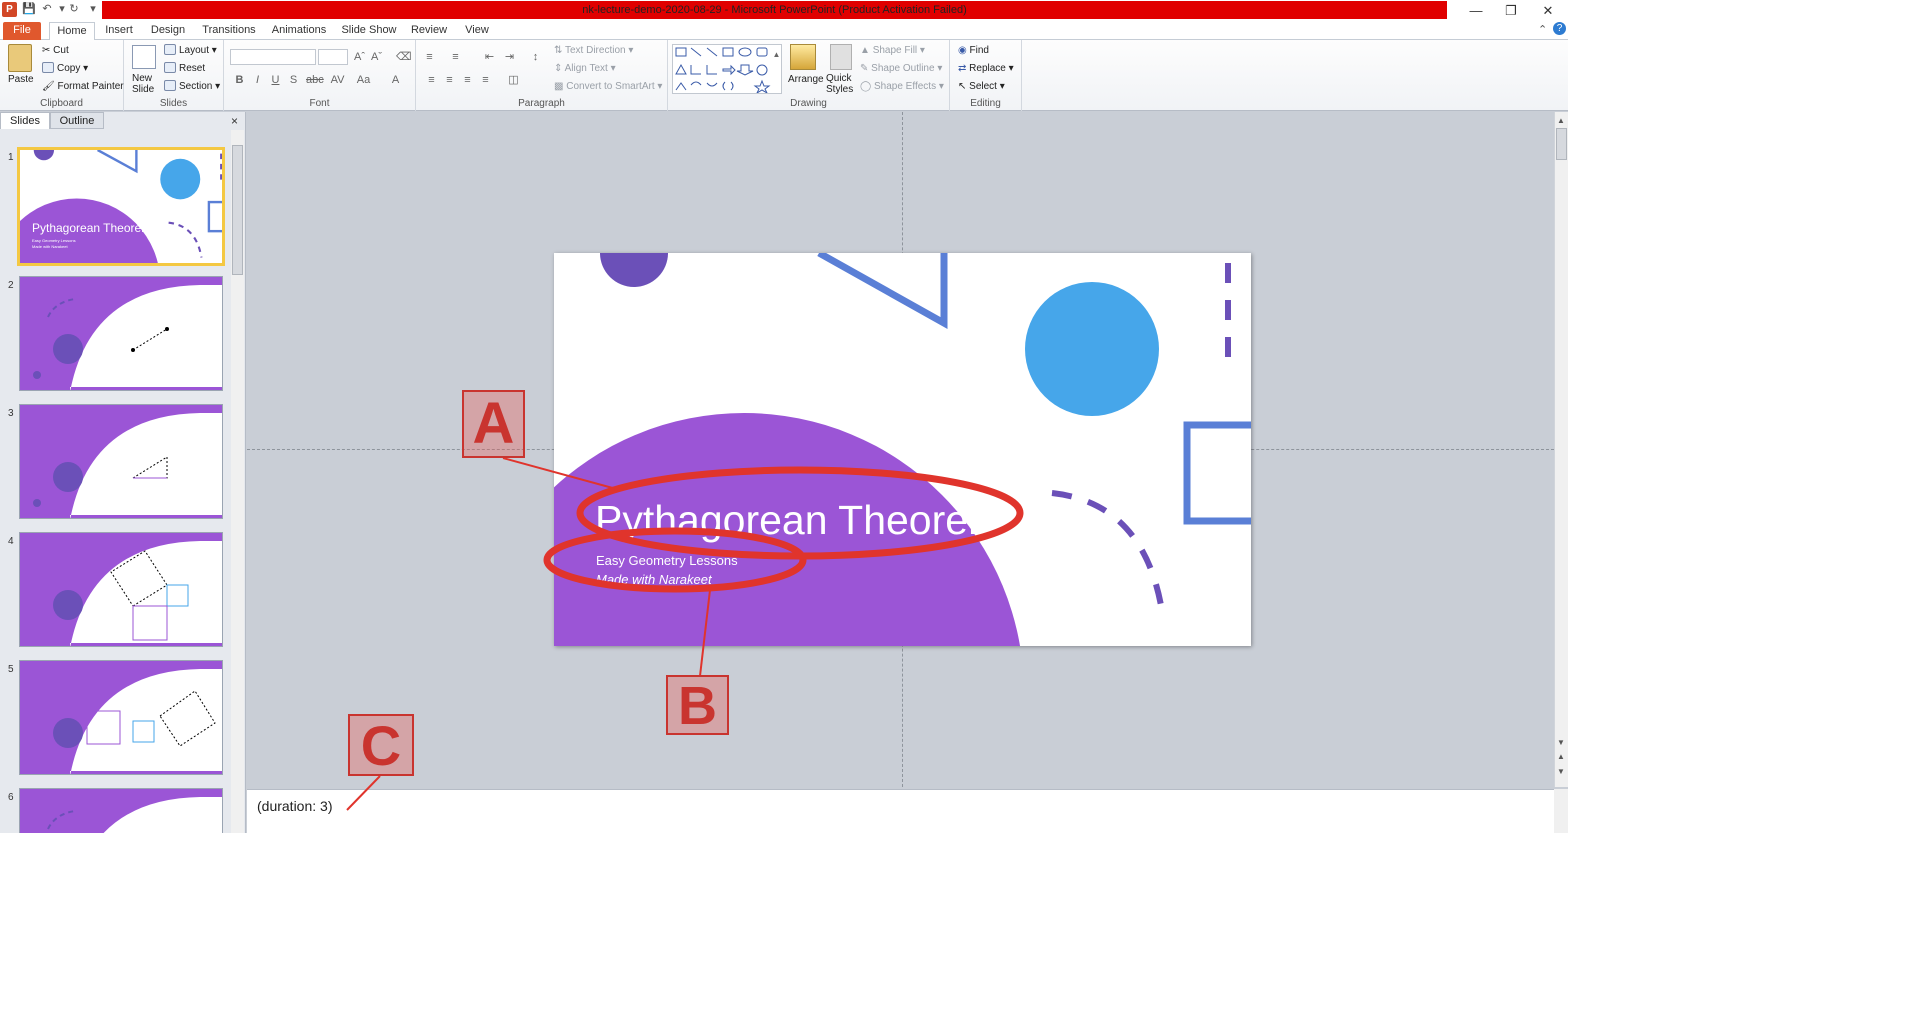 The width and height of the screenshot is (1919, 1020). I want to click on dark-purple-circle-shape, so click(634, 270).